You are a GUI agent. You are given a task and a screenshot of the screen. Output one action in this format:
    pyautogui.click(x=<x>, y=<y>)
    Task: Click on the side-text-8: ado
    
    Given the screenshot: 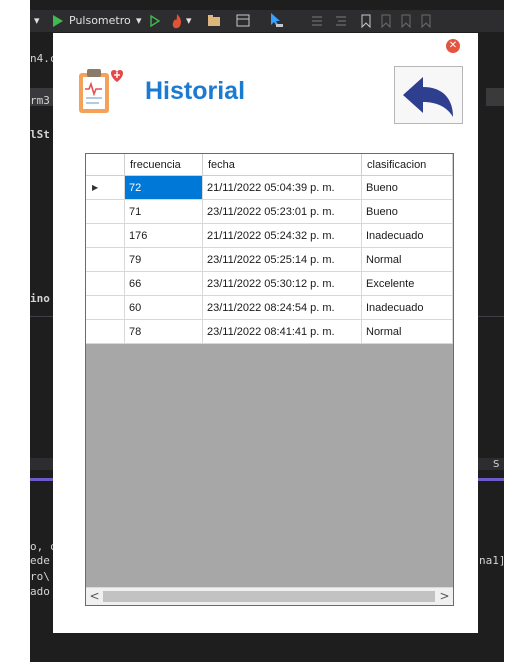 What is the action you would take?
    pyautogui.click(x=40, y=591)
    